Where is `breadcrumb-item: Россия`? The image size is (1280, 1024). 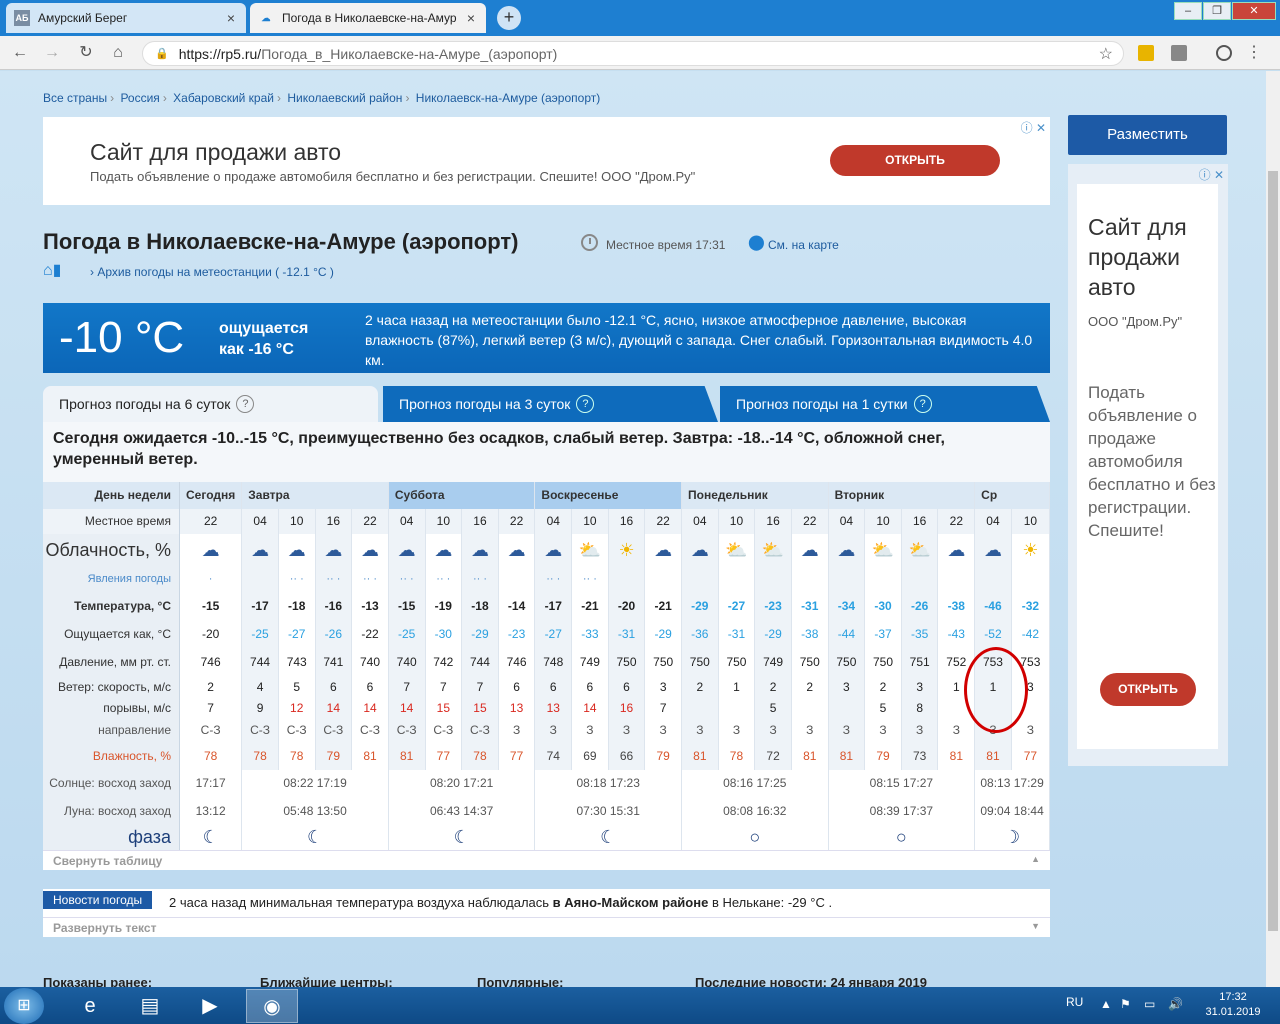 breadcrumb-item: Россия is located at coordinates (139, 98).